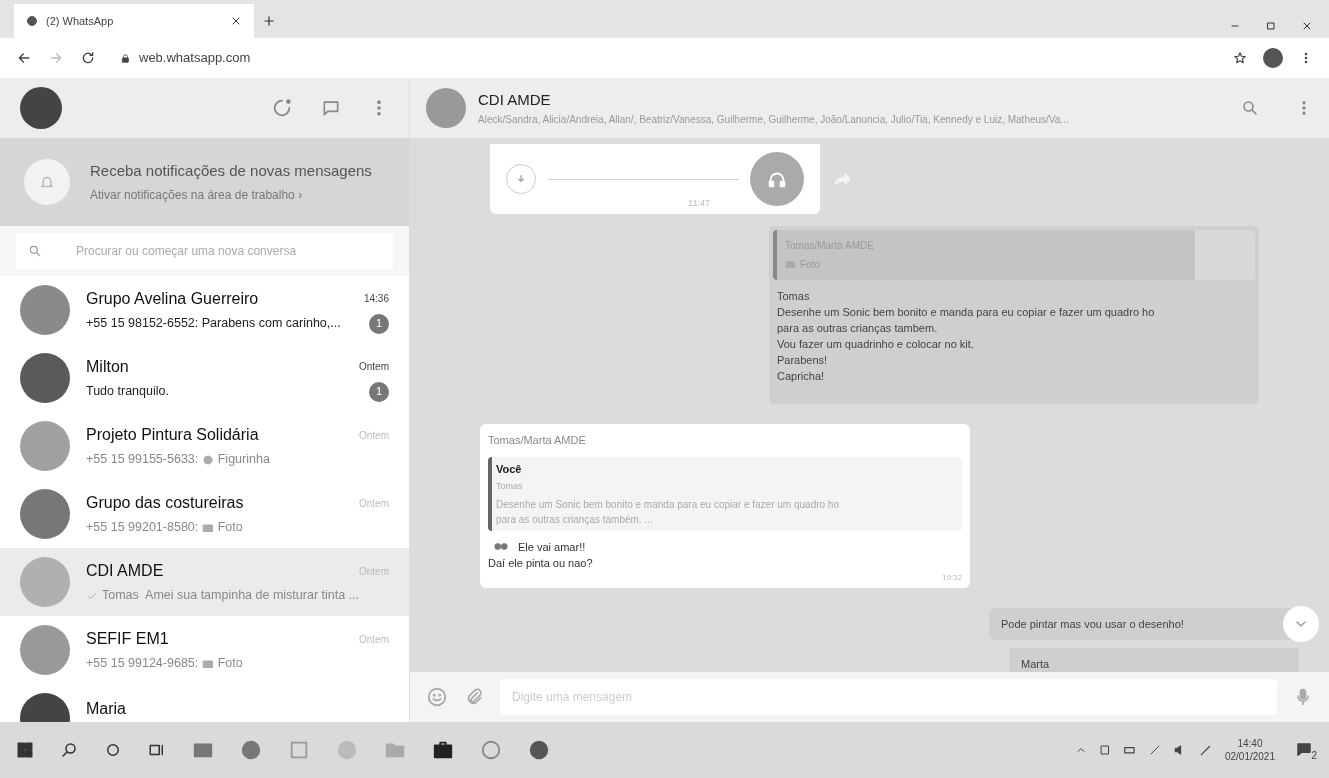 The height and width of the screenshot is (778, 1329). Describe the element at coordinates (106, 709) in the screenshot. I see `chat-name: Maria` at that location.